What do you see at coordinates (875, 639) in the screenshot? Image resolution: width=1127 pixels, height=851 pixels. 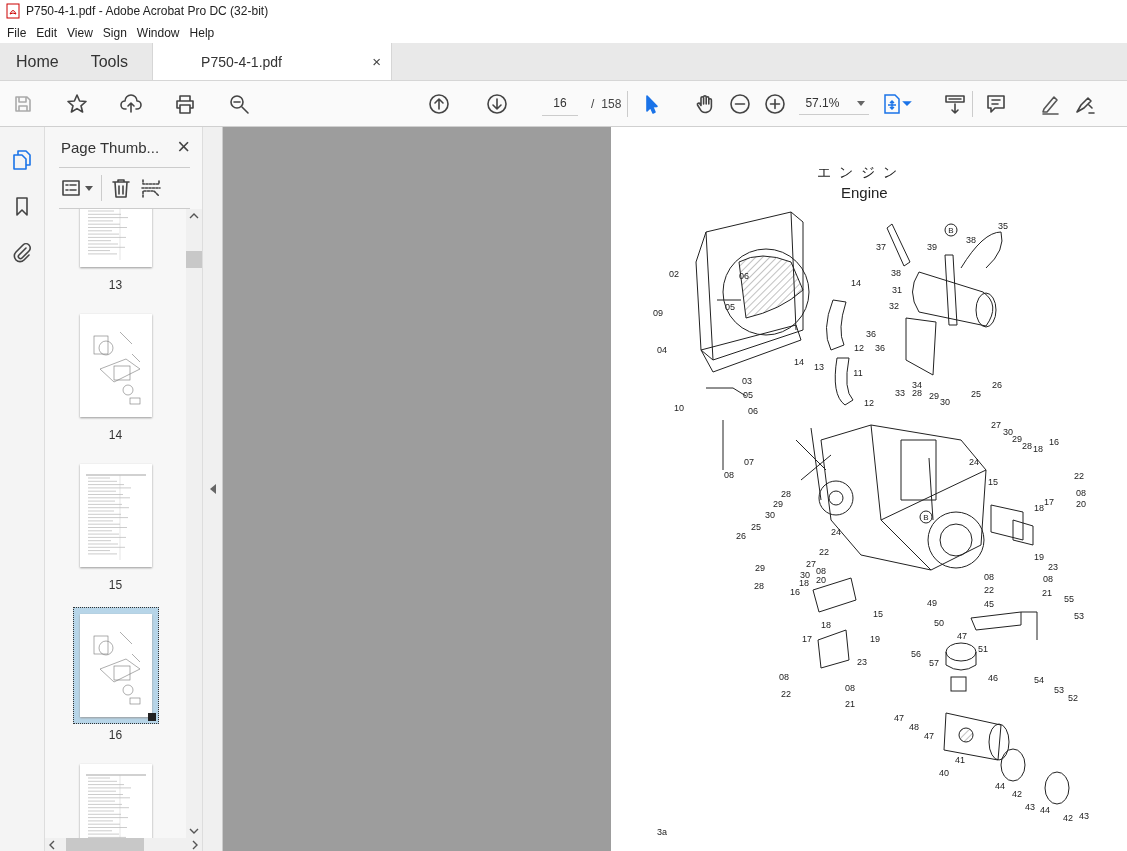 I see `part-number: 19` at bounding box center [875, 639].